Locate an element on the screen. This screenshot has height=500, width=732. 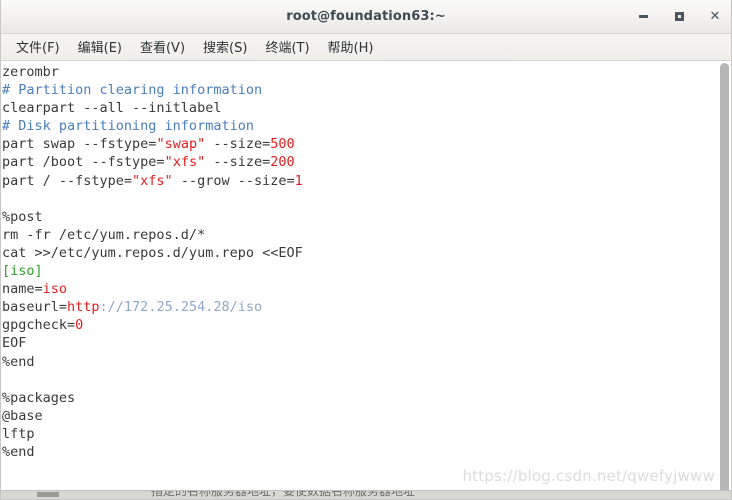
terminal-line: clearpart --all --initlabel is located at coordinates (152, 108).